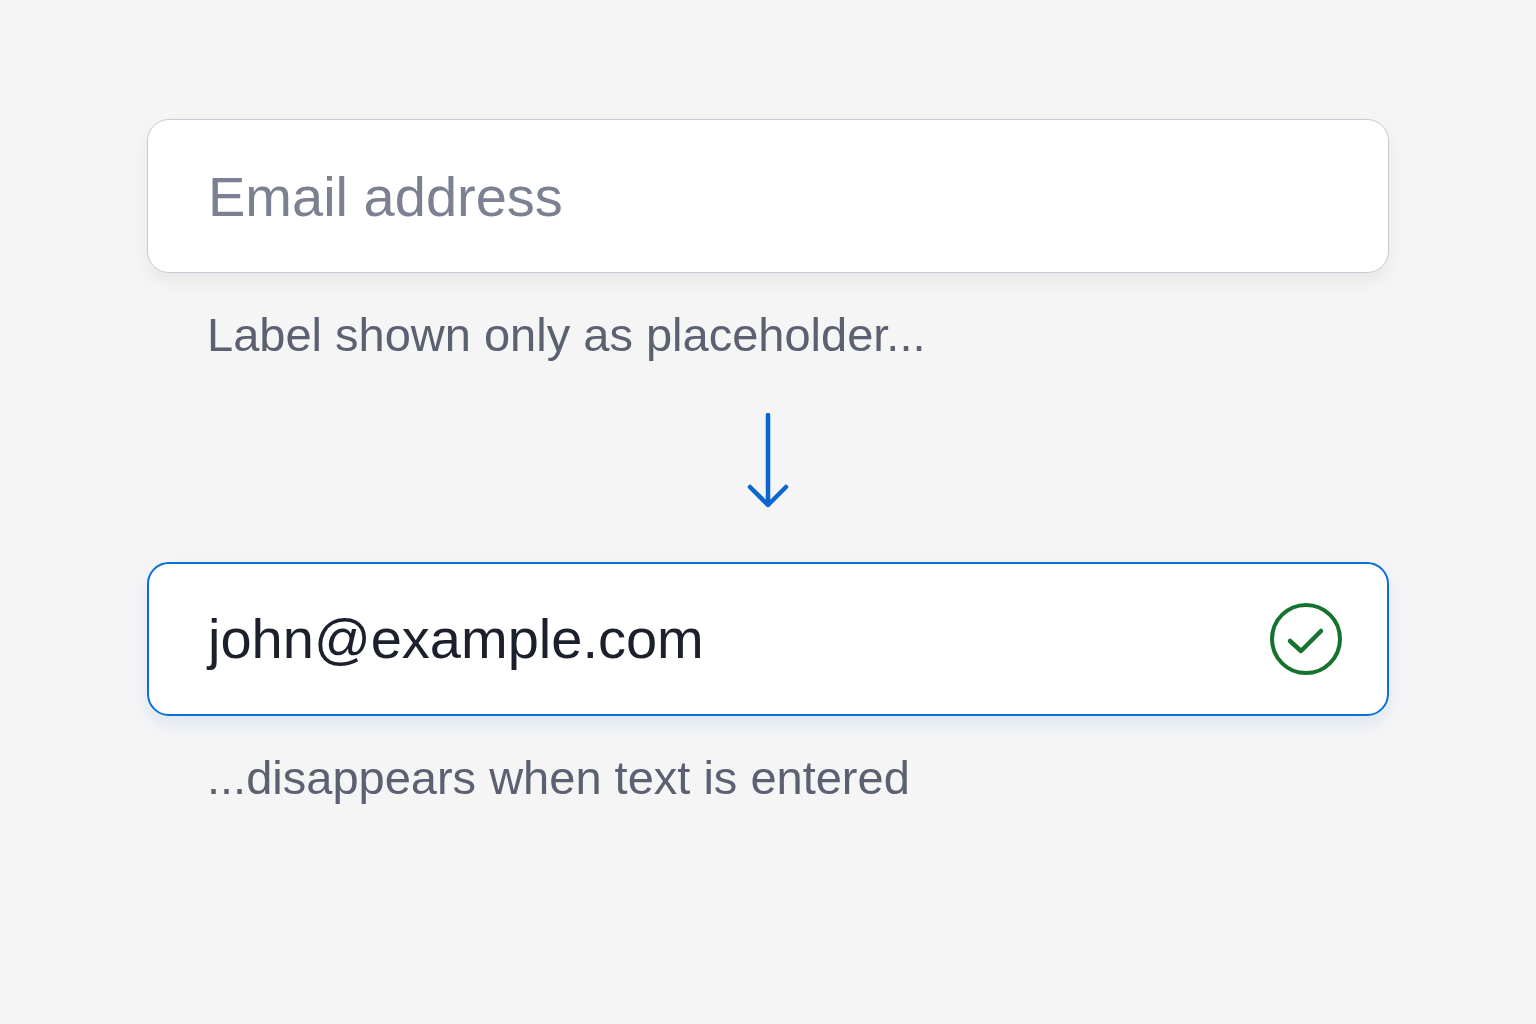 The image size is (1536, 1024). What do you see at coordinates (768, 639) in the screenshot?
I see `email-input-field: john@example.com` at bounding box center [768, 639].